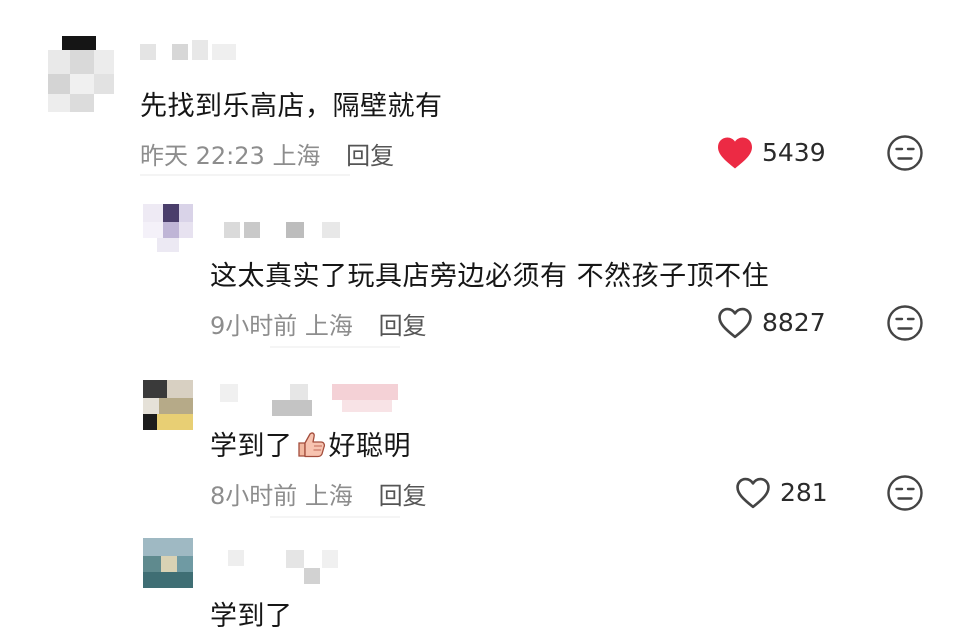 This screenshot has height=640, width=960. Describe the element at coordinates (267, 153) in the screenshot. I see `comment-meta: 昨天 22:23 上海 回复` at that location.